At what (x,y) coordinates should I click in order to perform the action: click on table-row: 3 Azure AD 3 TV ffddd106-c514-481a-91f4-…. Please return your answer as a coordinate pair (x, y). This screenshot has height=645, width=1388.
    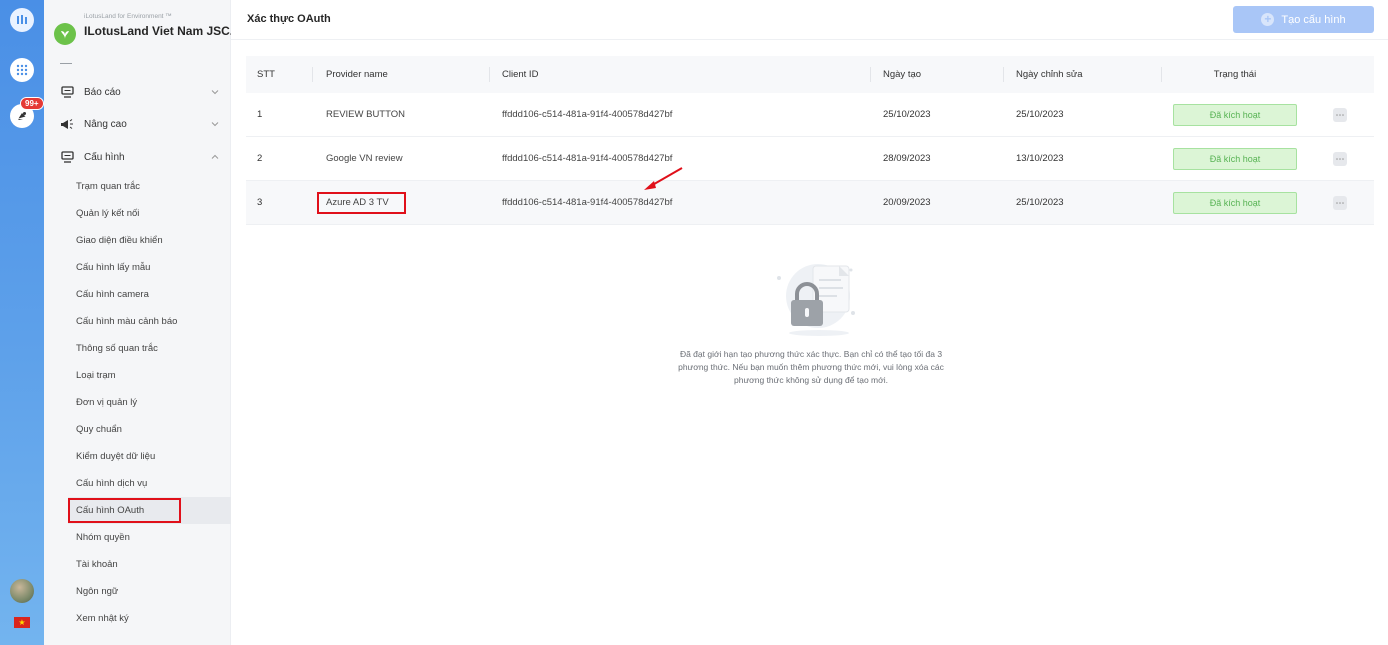
    Looking at the image, I should click on (810, 203).